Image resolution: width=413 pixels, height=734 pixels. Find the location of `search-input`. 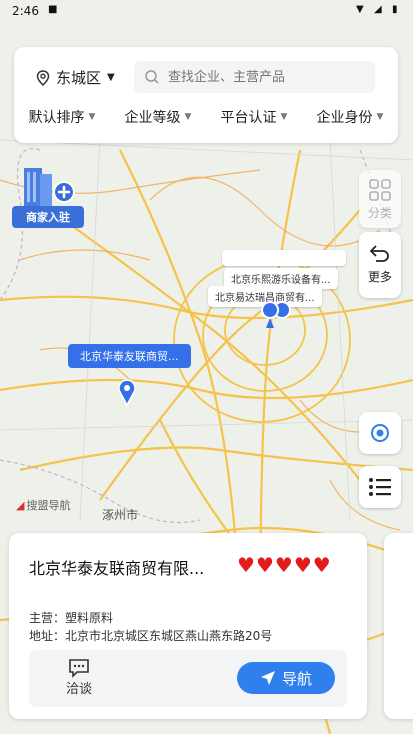

search-input is located at coordinates (268, 77).